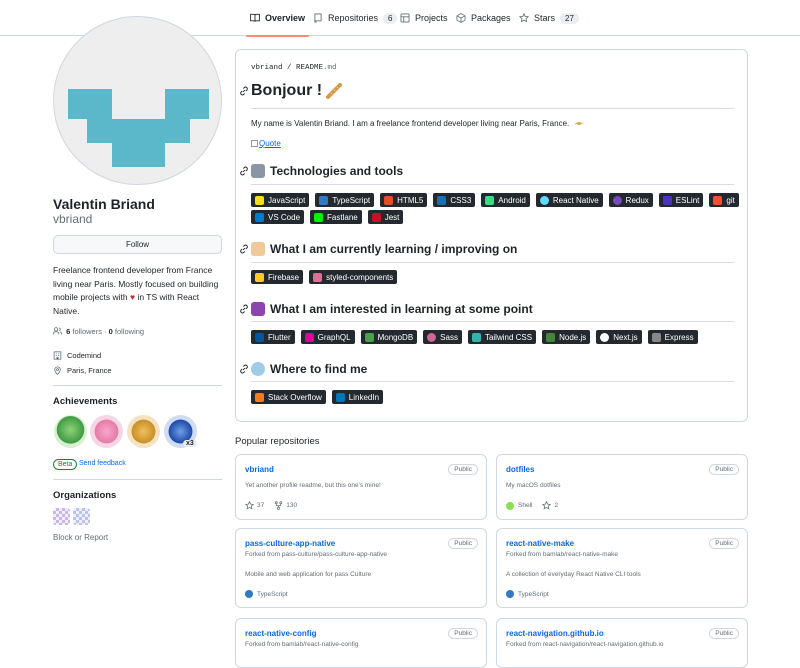  Describe the element at coordinates (490, 200) in the screenshot. I see `android-icon` at that location.